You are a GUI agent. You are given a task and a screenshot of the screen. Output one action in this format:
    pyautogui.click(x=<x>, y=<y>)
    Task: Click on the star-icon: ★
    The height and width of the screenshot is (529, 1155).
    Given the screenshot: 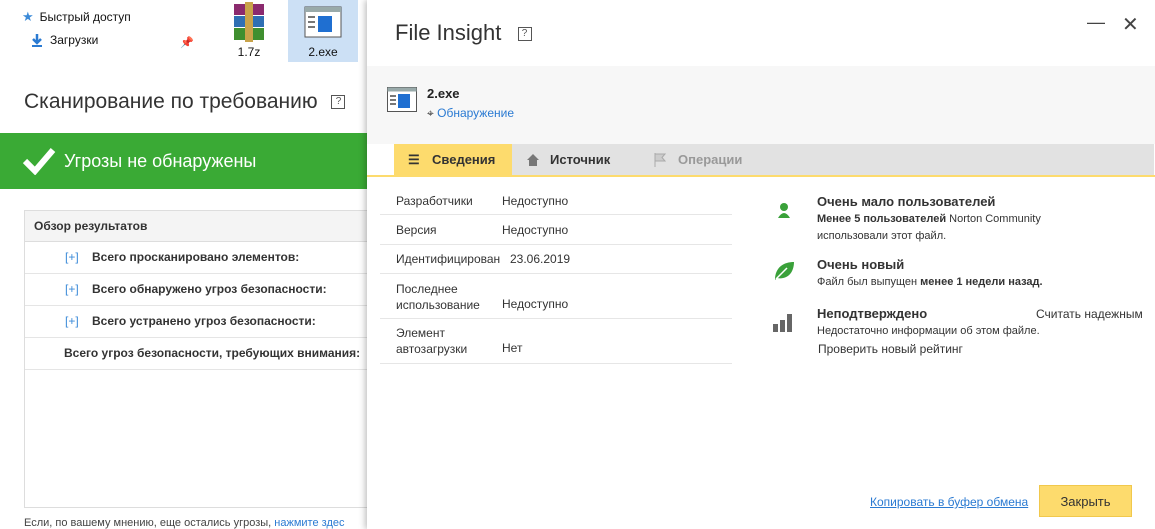 What is the action you would take?
    pyautogui.click(x=28, y=16)
    